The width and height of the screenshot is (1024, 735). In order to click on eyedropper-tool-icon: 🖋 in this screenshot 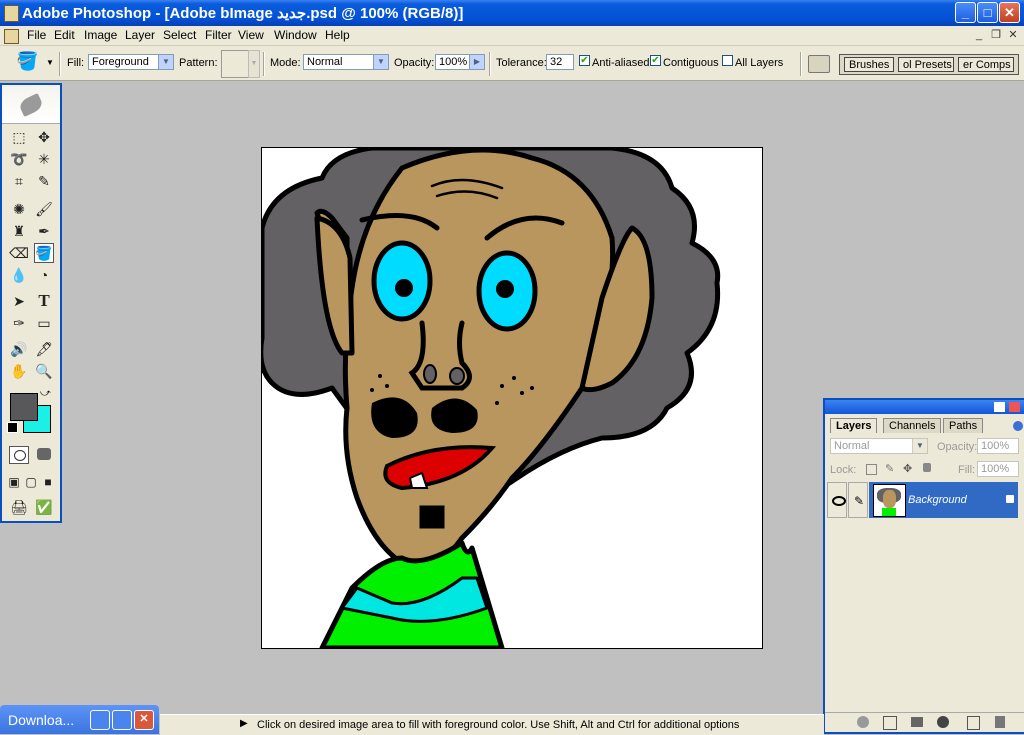, I will do `click(44, 349)`.